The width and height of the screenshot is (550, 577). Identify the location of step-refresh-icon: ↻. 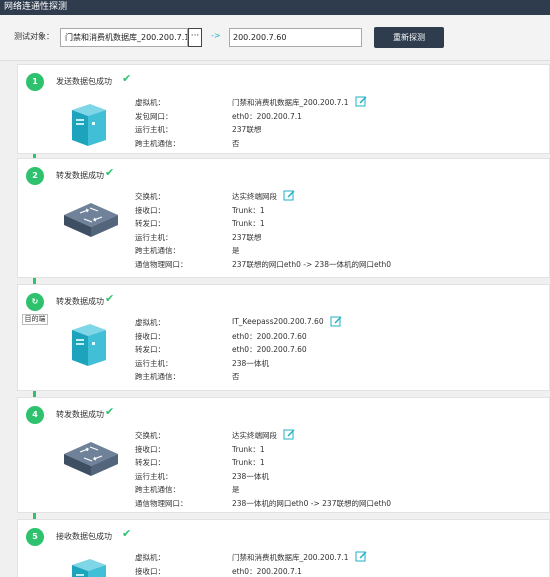
(35, 302).